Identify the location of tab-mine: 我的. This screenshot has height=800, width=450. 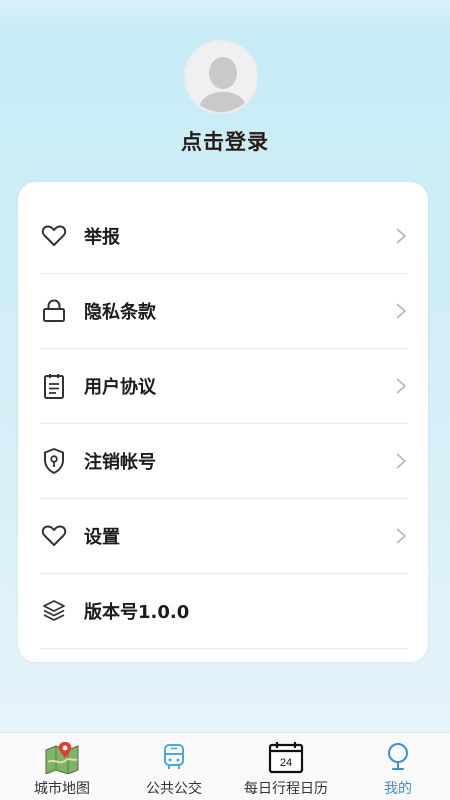
(396, 766).